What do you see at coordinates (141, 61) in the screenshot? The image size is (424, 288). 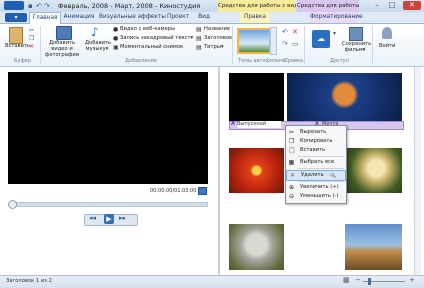 I see `add-group-label: Добавление` at bounding box center [141, 61].